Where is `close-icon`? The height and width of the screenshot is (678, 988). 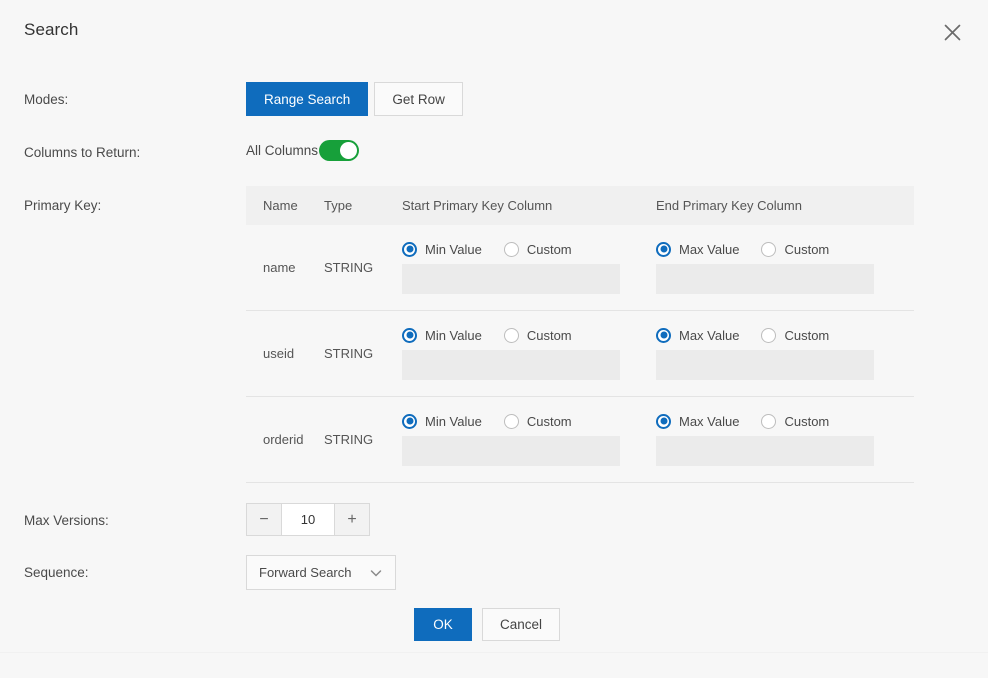
close-icon is located at coordinates (952, 32).